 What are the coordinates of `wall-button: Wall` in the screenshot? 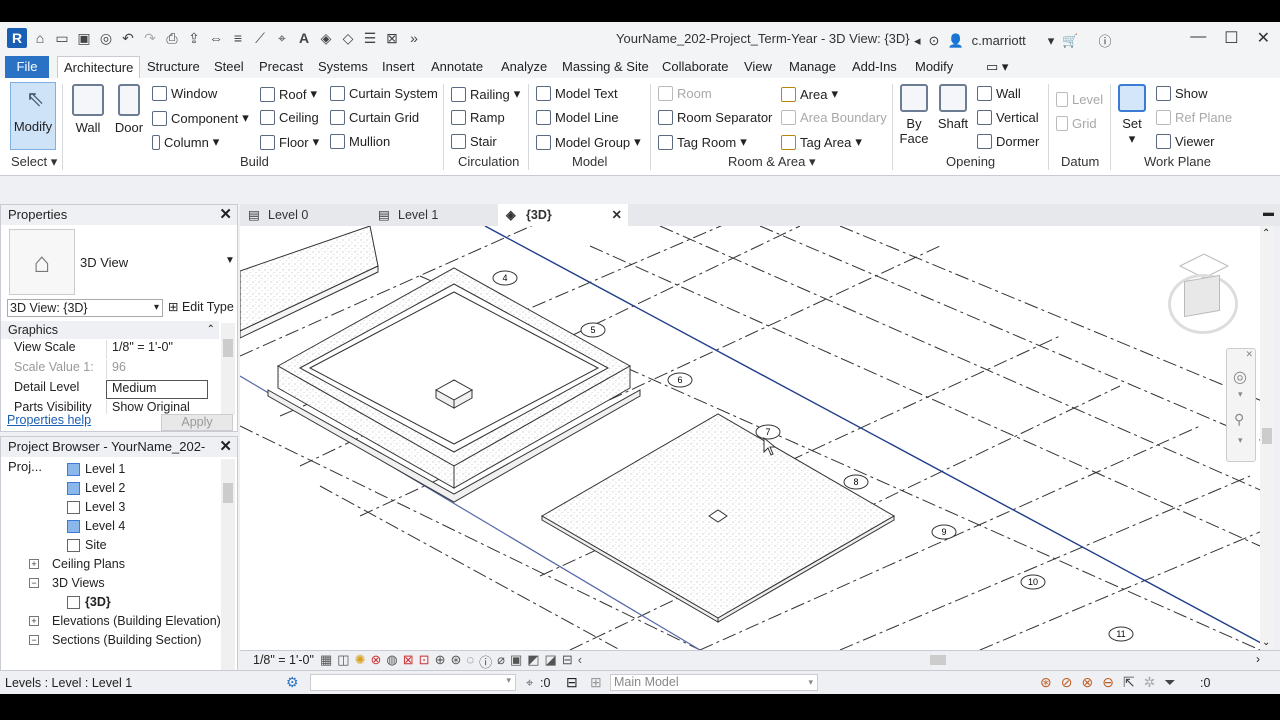 It's located at (88, 109).